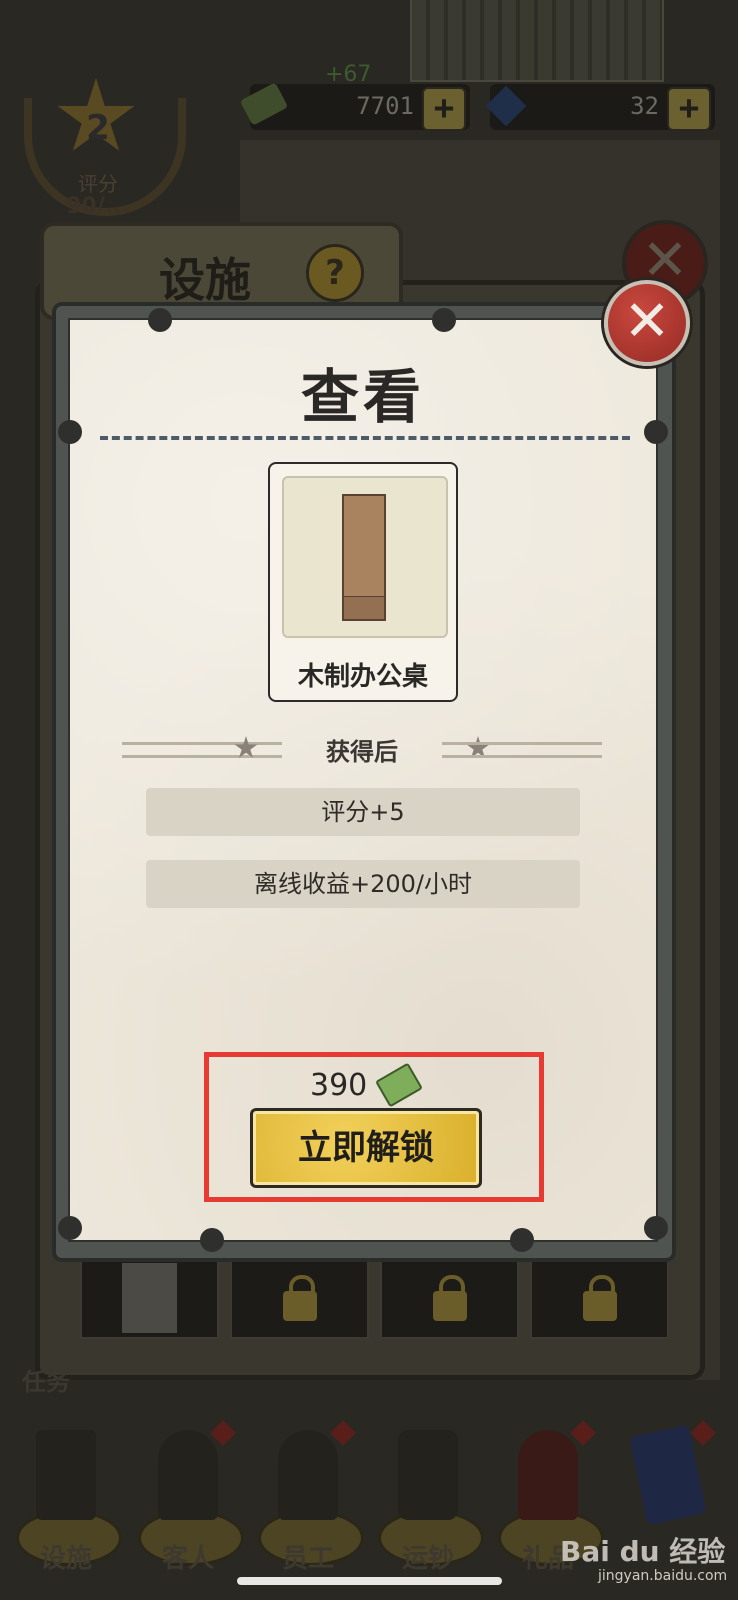 Image resolution: width=738 pixels, height=1600 pixels. What do you see at coordinates (354, 106) in the screenshot?
I see `money-counter: 7701 +` at bounding box center [354, 106].